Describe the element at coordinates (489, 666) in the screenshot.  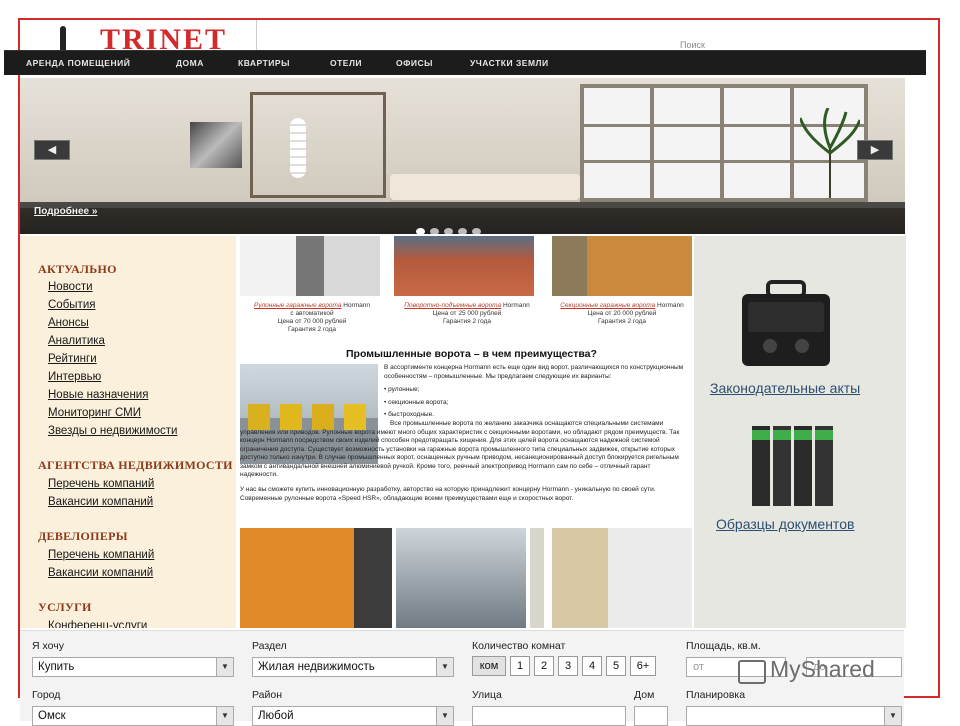
I see `rooms-option-any: ком` at that location.